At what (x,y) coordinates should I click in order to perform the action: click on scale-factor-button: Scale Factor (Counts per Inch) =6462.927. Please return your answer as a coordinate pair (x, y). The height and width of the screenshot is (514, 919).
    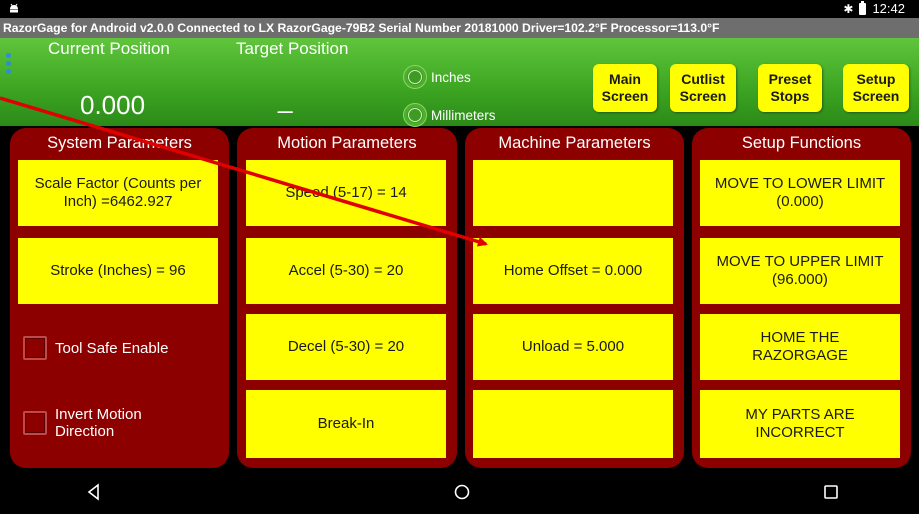
    Looking at the image, I should click on (118, 193).